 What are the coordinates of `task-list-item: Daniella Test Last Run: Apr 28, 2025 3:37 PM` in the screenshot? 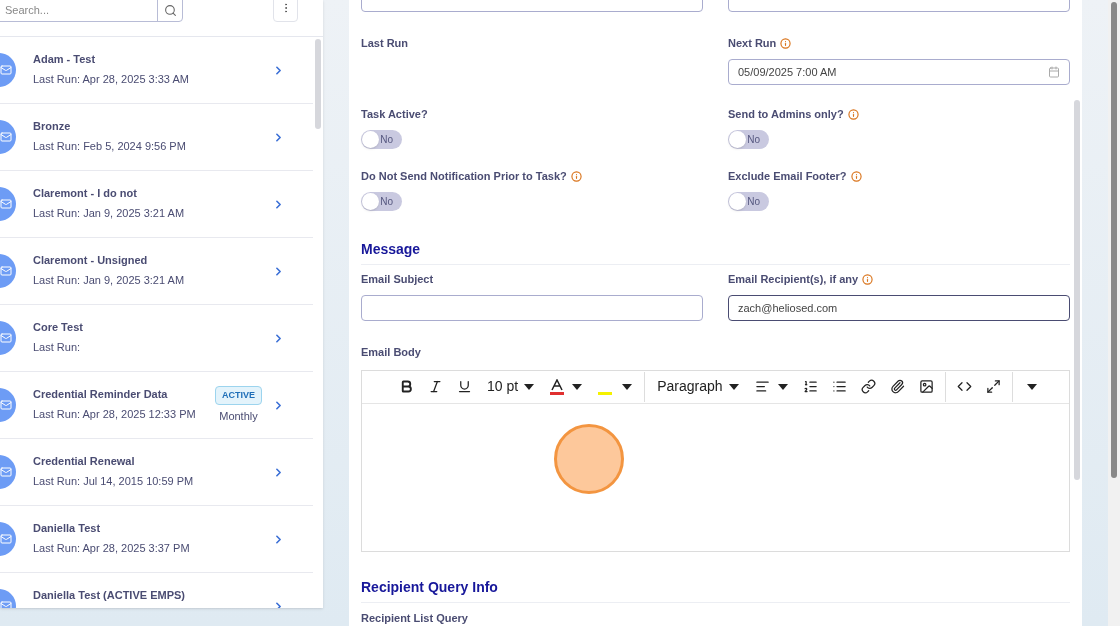 It's located at (156, 539).